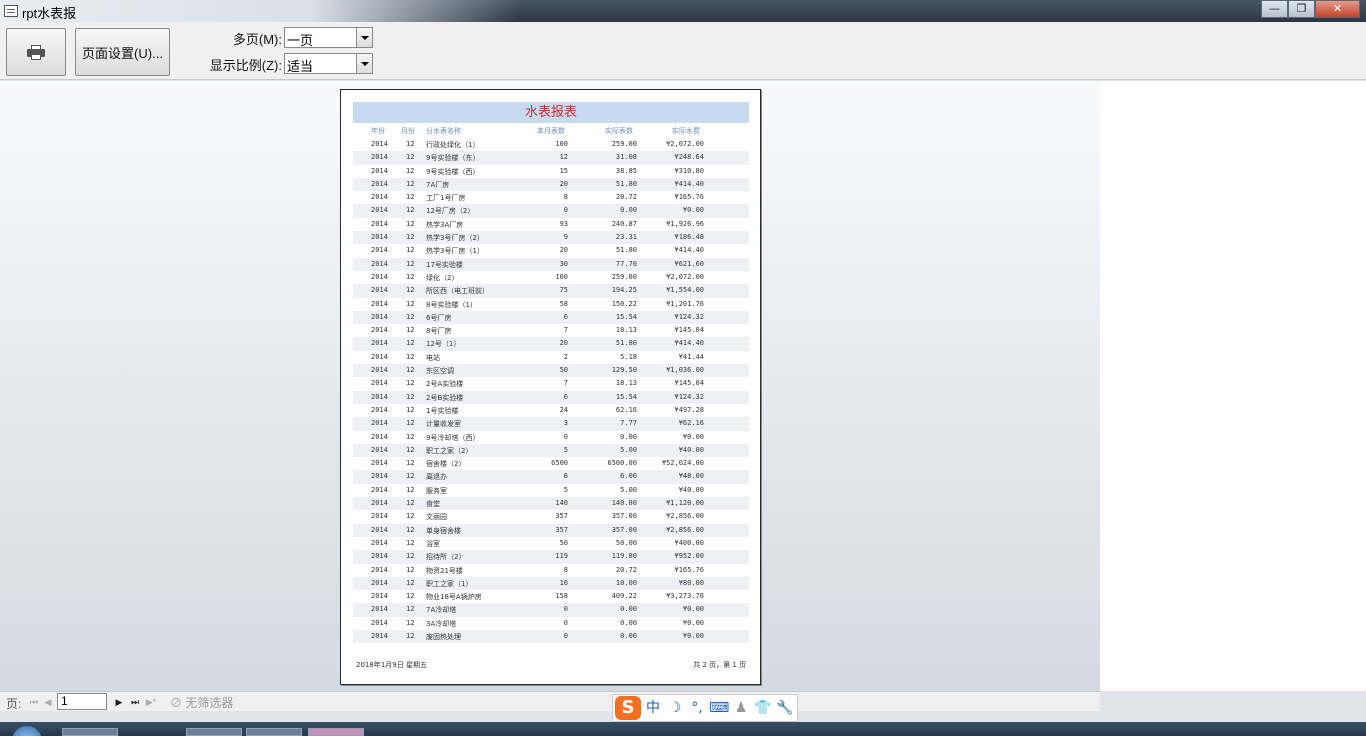 Image resolution: width=1366 pixels, height=736 pixels. What do you see at coordinates (689, 556) in the screenshot?
I see `cell-actual-fee: ¥952.00` at bounding box center [689, 556].